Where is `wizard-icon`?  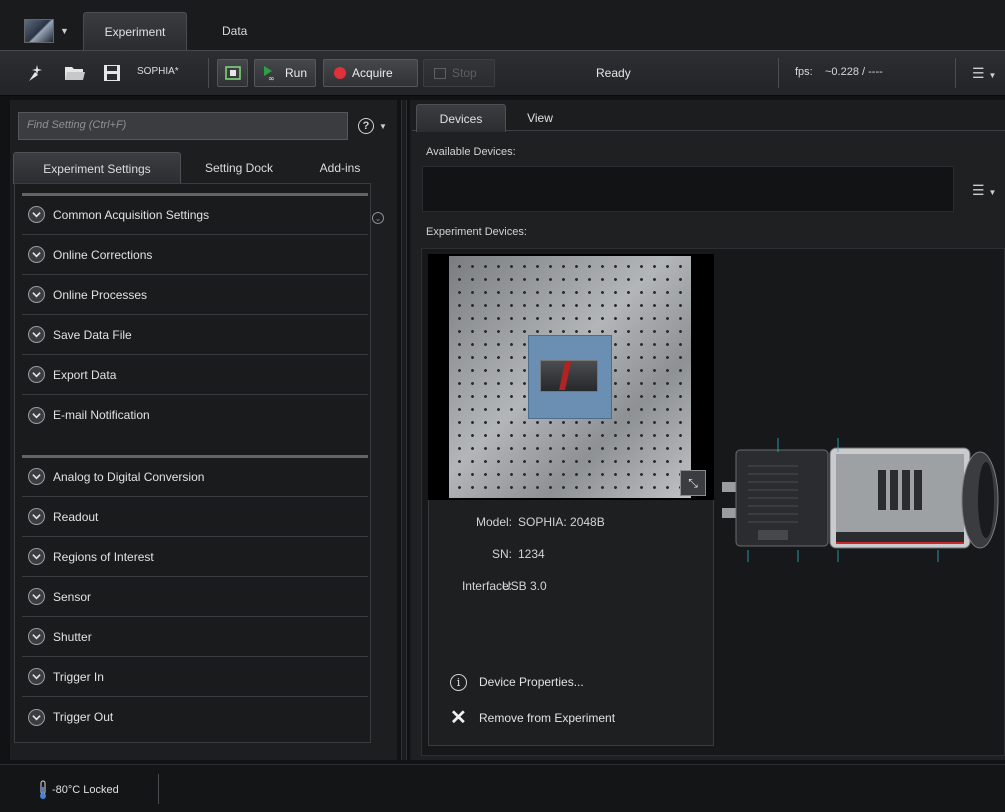
wizard-icon is located at coordinates (35, 73).